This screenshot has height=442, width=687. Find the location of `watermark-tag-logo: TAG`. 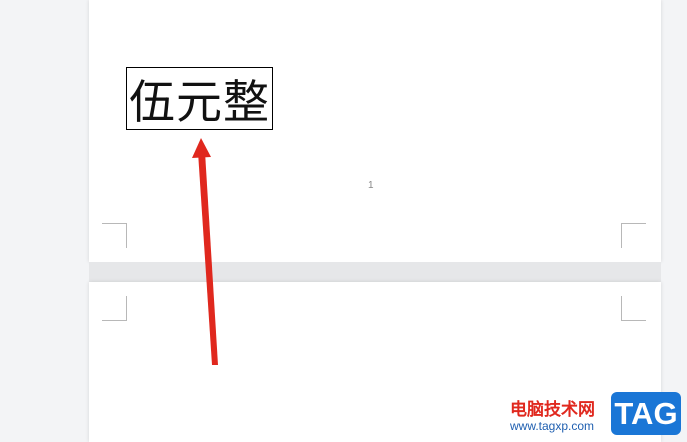

watermark-tag-logo: TAG is located at coordinates (646, 413).